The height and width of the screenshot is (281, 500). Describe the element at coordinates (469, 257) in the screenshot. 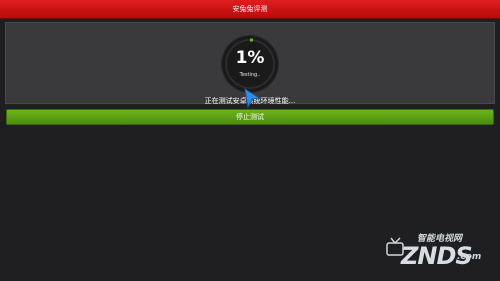

I see `watermark-suffix: .com` at that location.